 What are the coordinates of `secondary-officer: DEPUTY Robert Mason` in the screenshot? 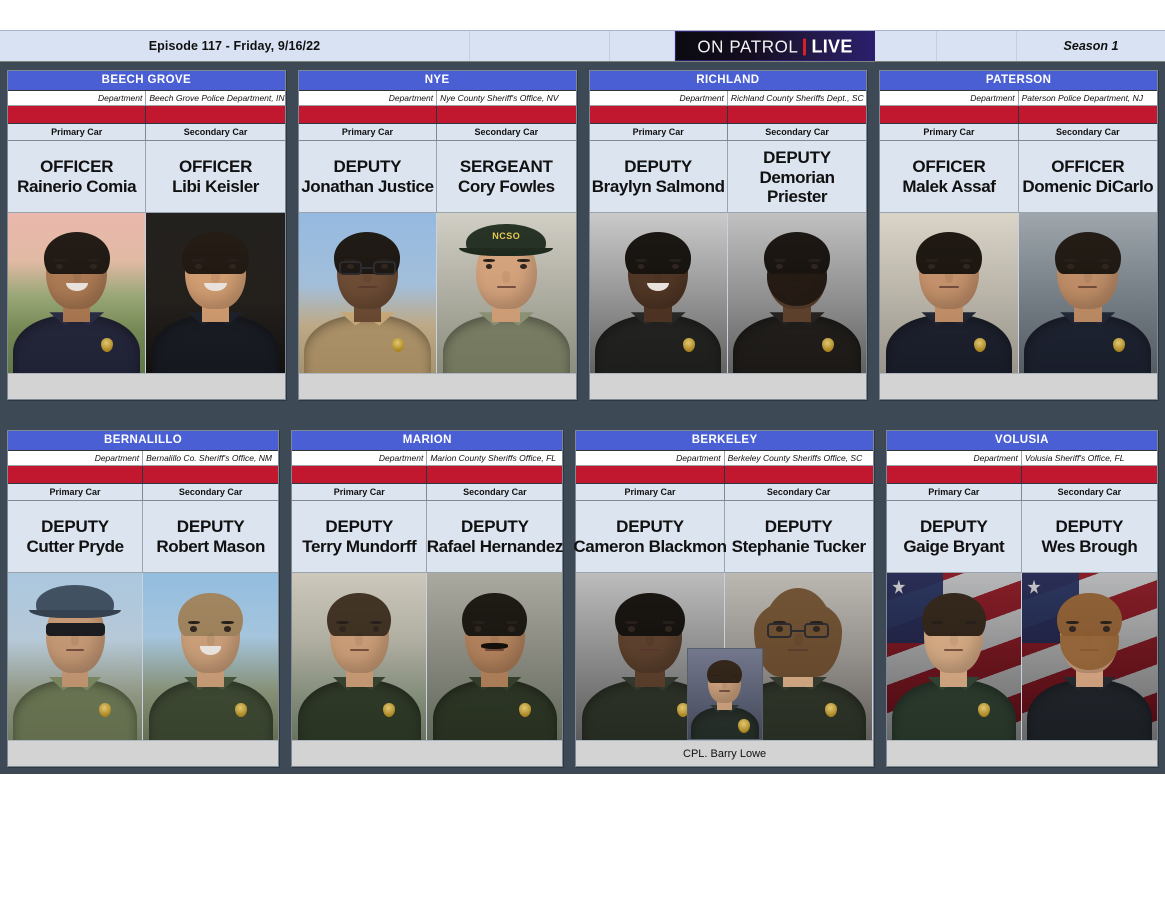 It's located at (210, 536).